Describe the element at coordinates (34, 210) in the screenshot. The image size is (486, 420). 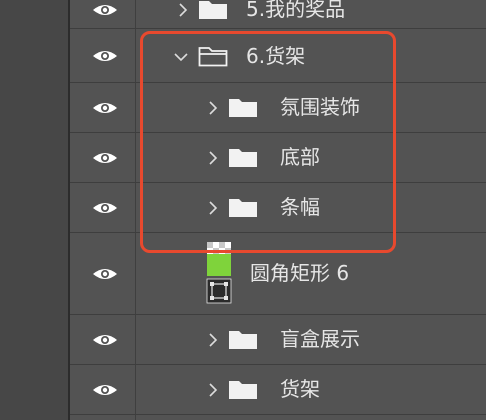
I see `left-toolbar-strip` at that location.